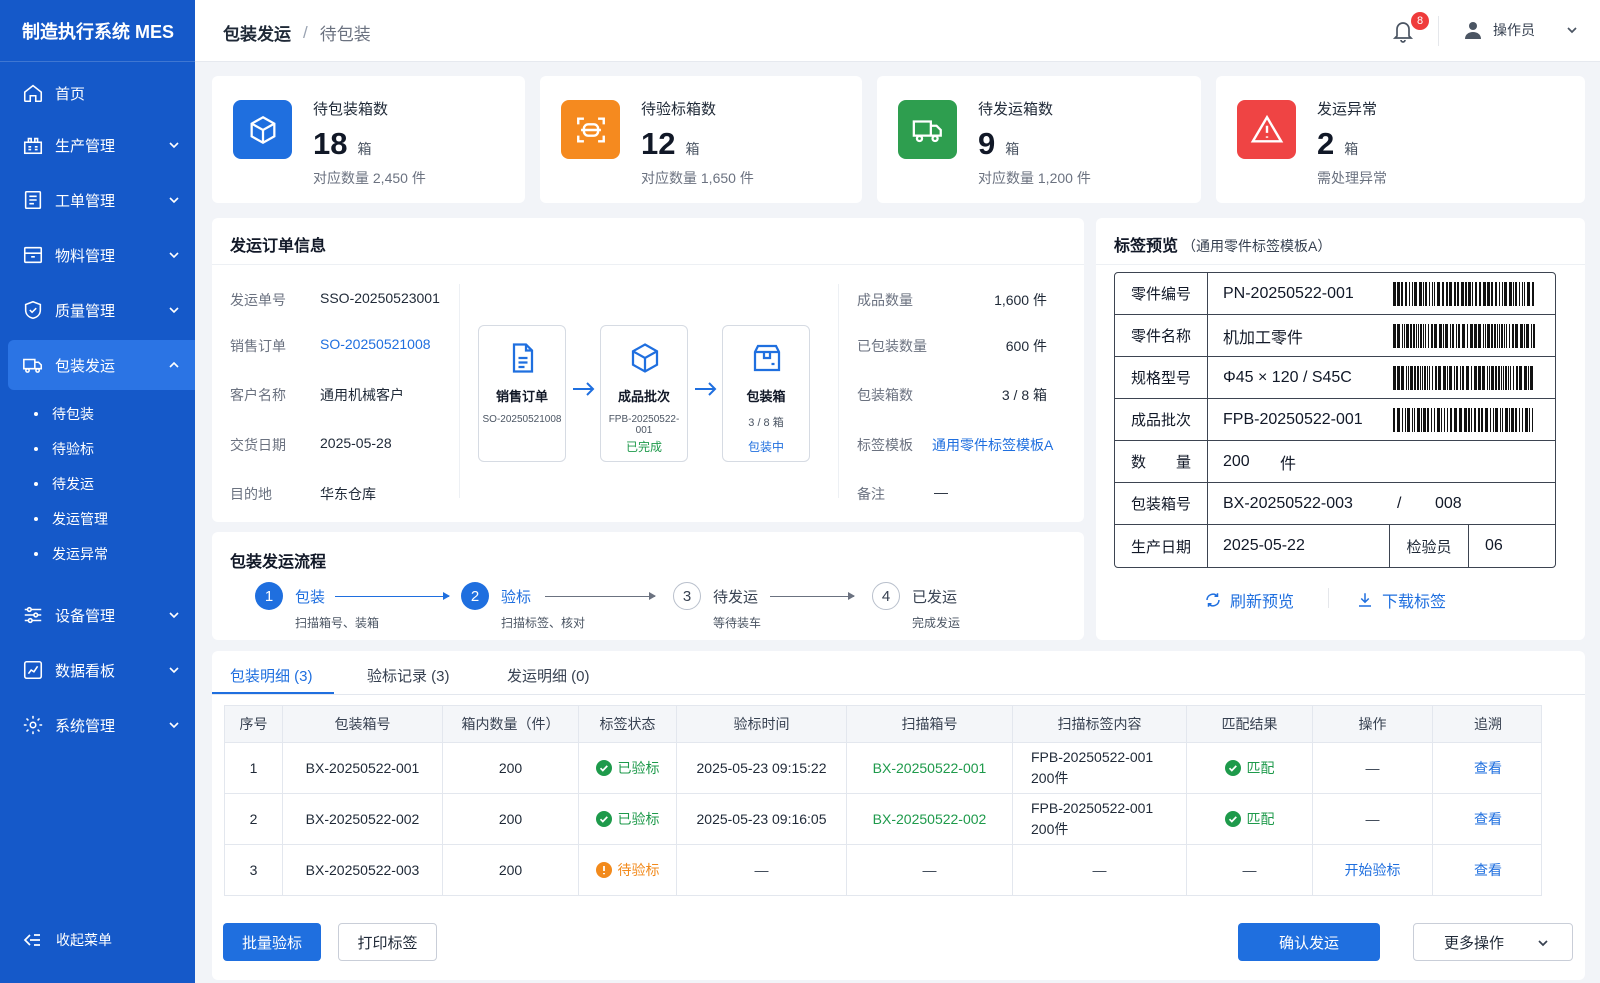 This screenshot has width=1600, height=983. Describe the element at coordinates (258, 300) in the screenshot. I see `ship-no-label: 发运单号` at that location.